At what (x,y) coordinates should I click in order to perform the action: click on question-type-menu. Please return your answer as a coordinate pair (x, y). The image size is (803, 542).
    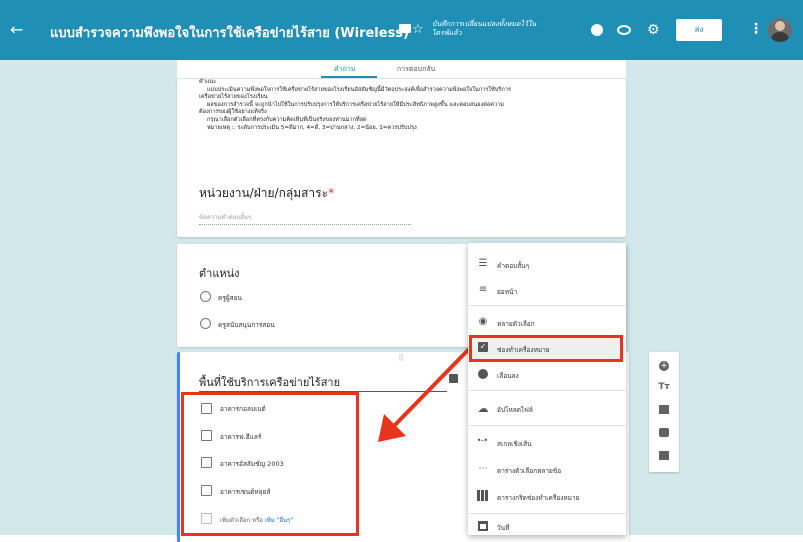
    Looking at the image, I should click on (547, 389).